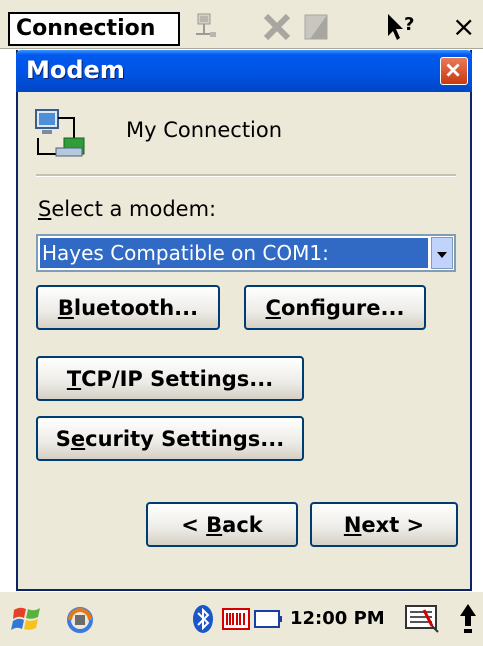  What do you see at coordinates (241, 24) in the screenshot?
I see `command-bar: Connection ? ×` at bounding box center [241, 24].